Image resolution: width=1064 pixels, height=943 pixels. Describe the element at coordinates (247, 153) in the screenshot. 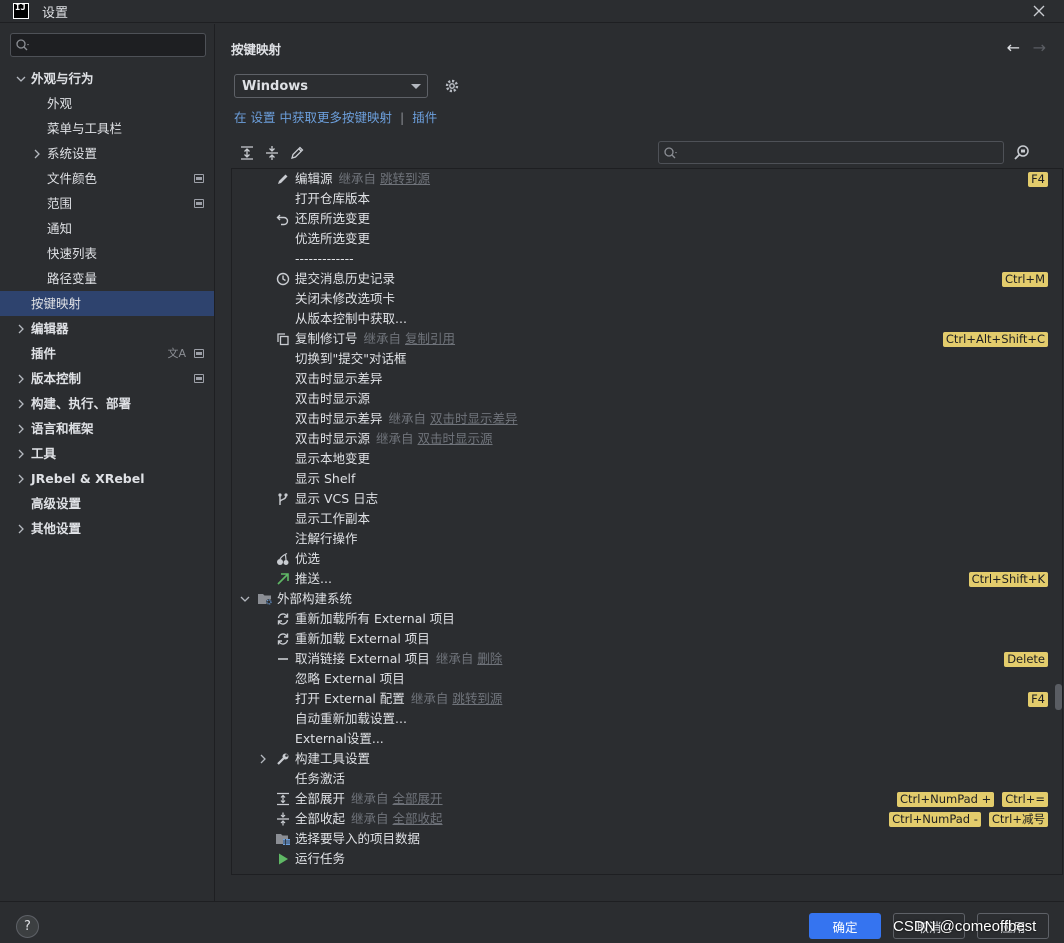

I see `expand-all-icon` at that location.